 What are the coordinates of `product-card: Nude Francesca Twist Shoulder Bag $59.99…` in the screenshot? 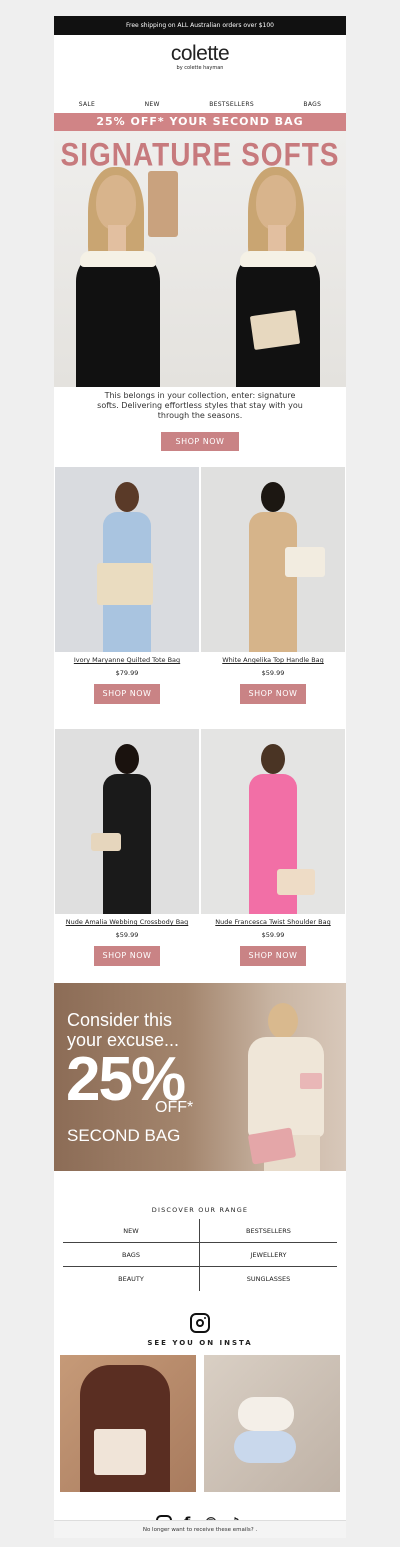 It's located at (273, 847).